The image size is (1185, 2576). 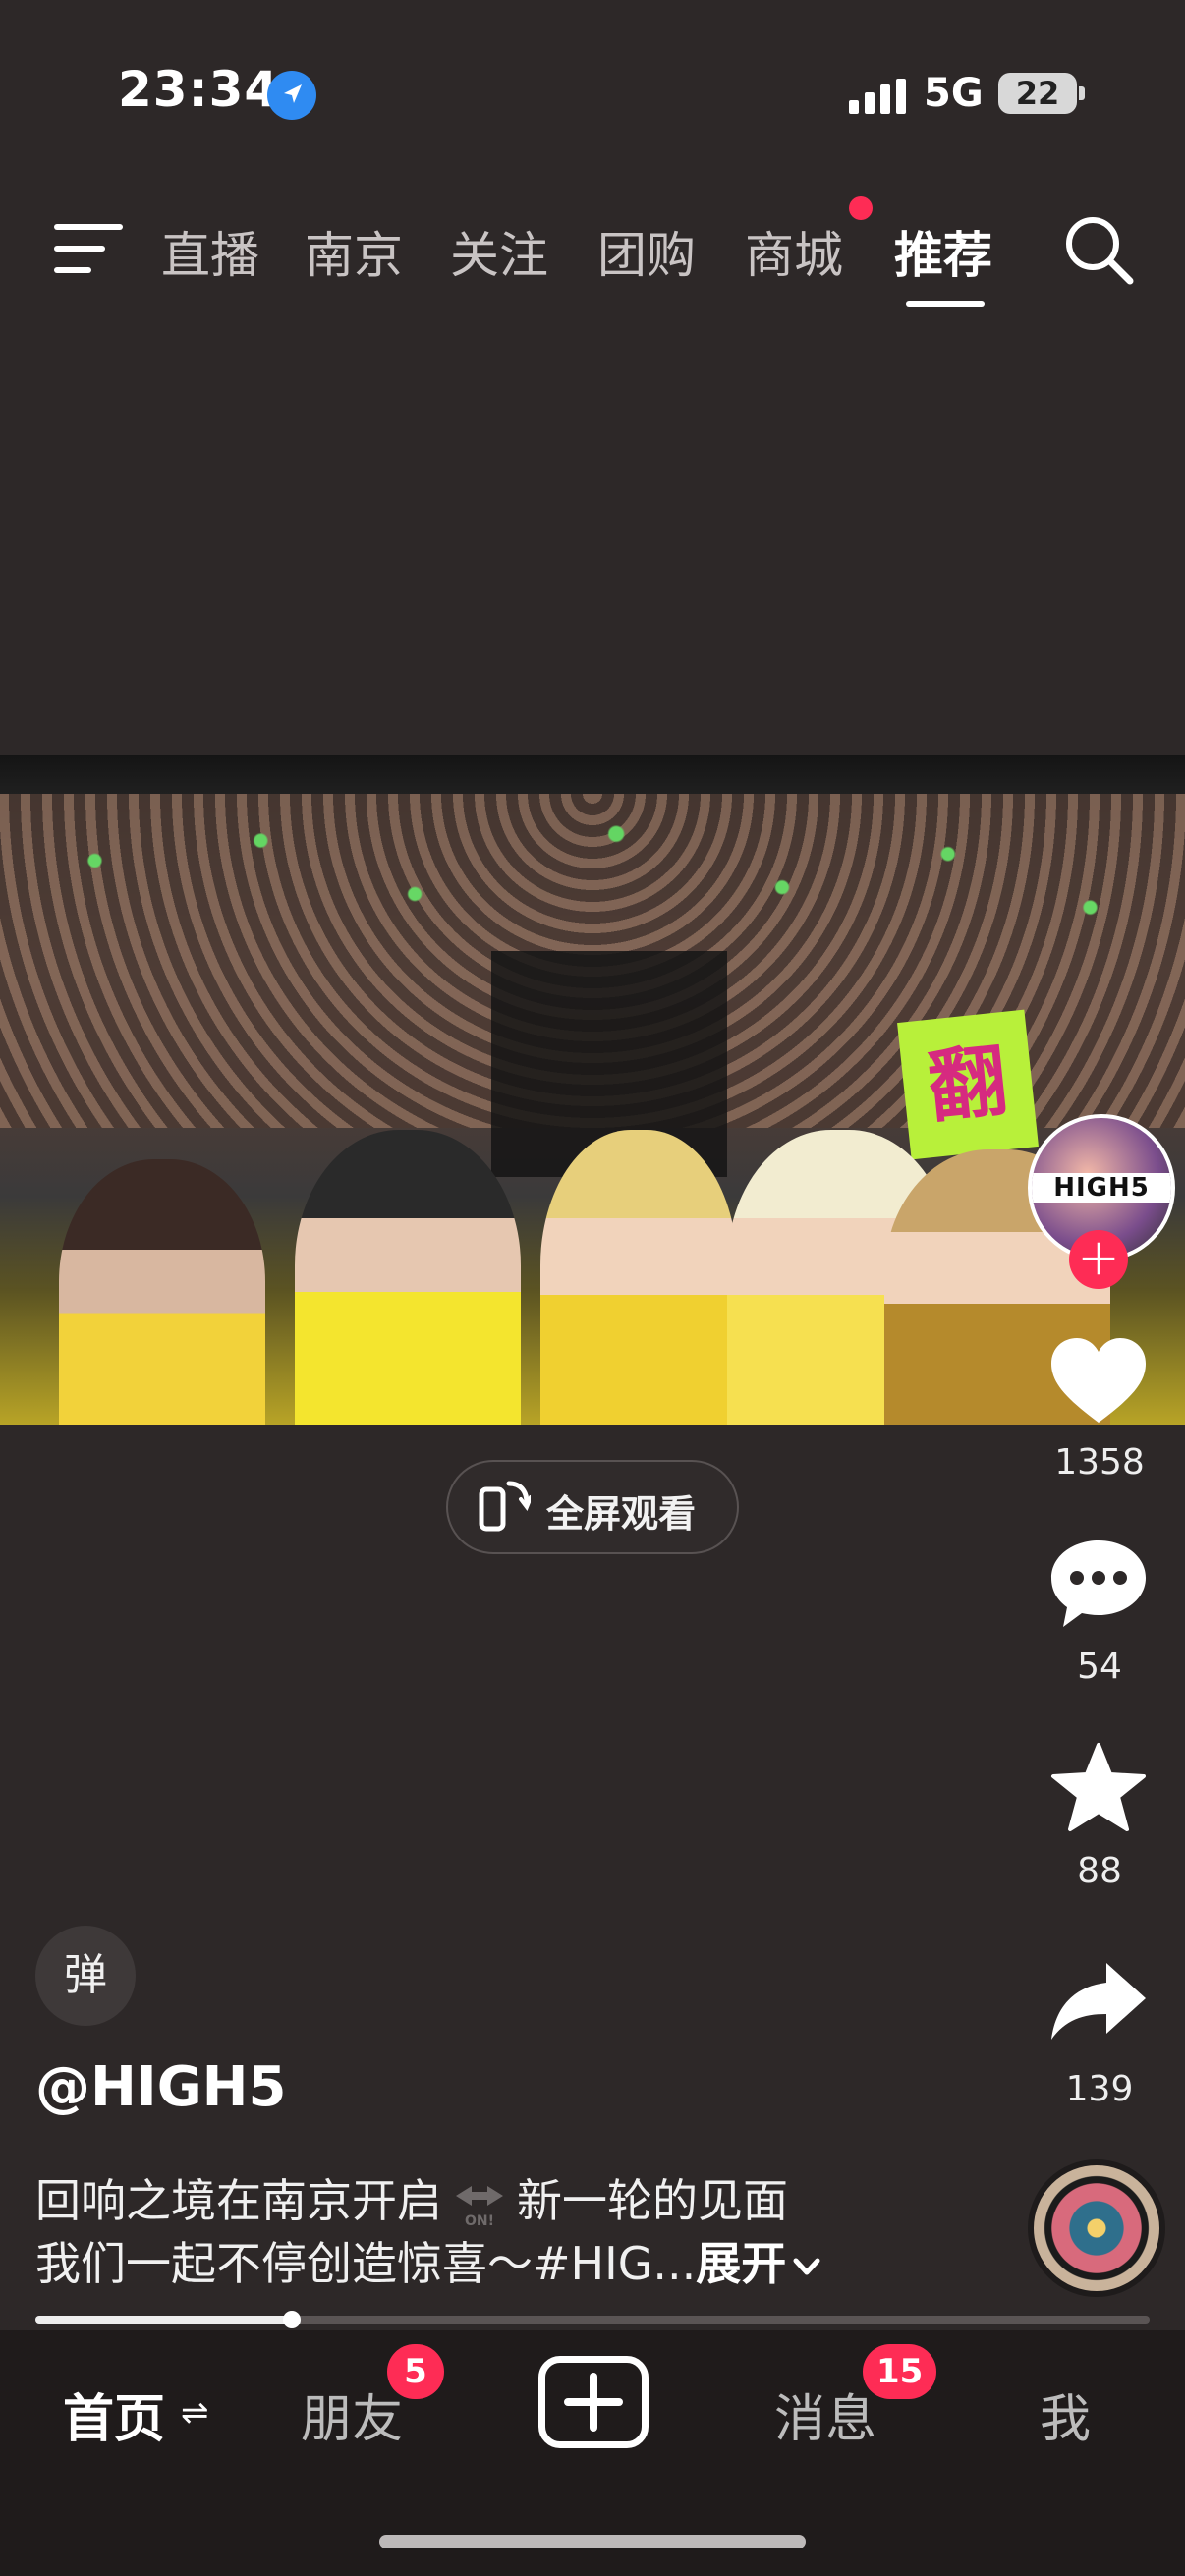 What do you see at coordinates (291, 95) in the screenshot?
I see `location-arrow-icon` at bounding box center [291, 95].